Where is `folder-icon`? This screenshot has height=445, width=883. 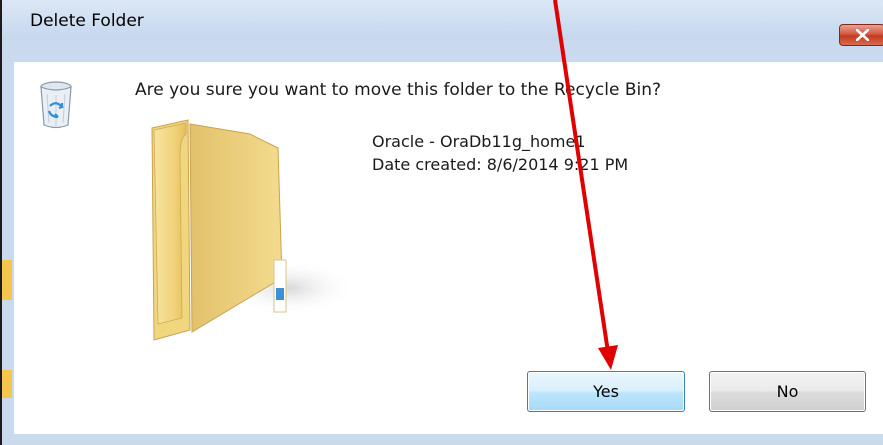
folder-icon is located at coordinates (250, 230).